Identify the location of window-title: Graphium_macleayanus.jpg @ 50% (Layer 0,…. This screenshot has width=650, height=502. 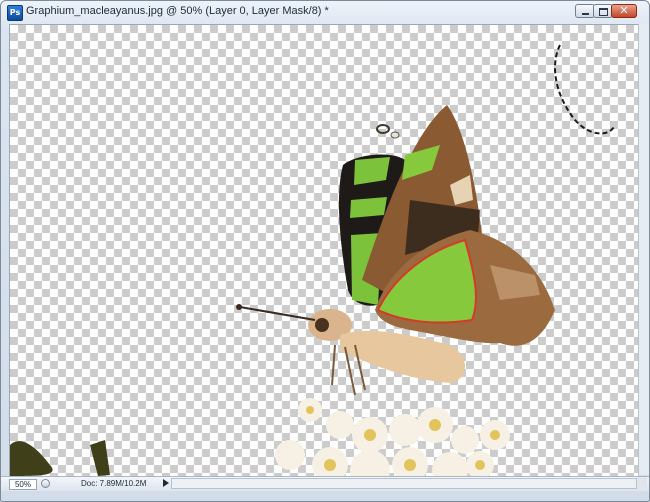
(177, 11).